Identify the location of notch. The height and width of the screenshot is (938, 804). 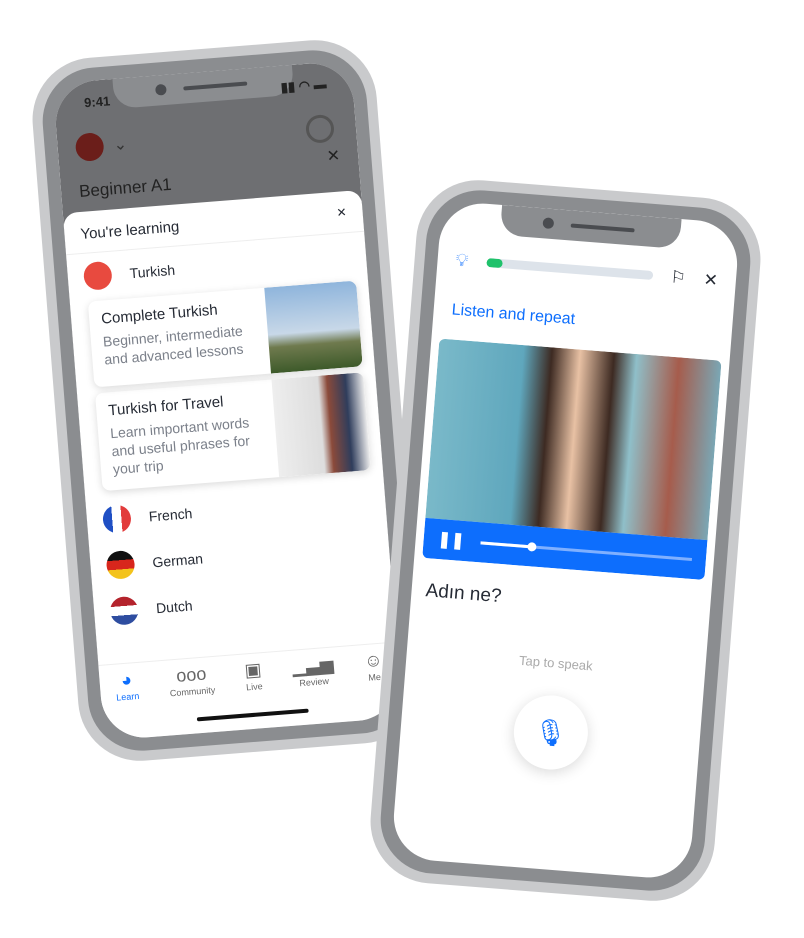
(590, 226).